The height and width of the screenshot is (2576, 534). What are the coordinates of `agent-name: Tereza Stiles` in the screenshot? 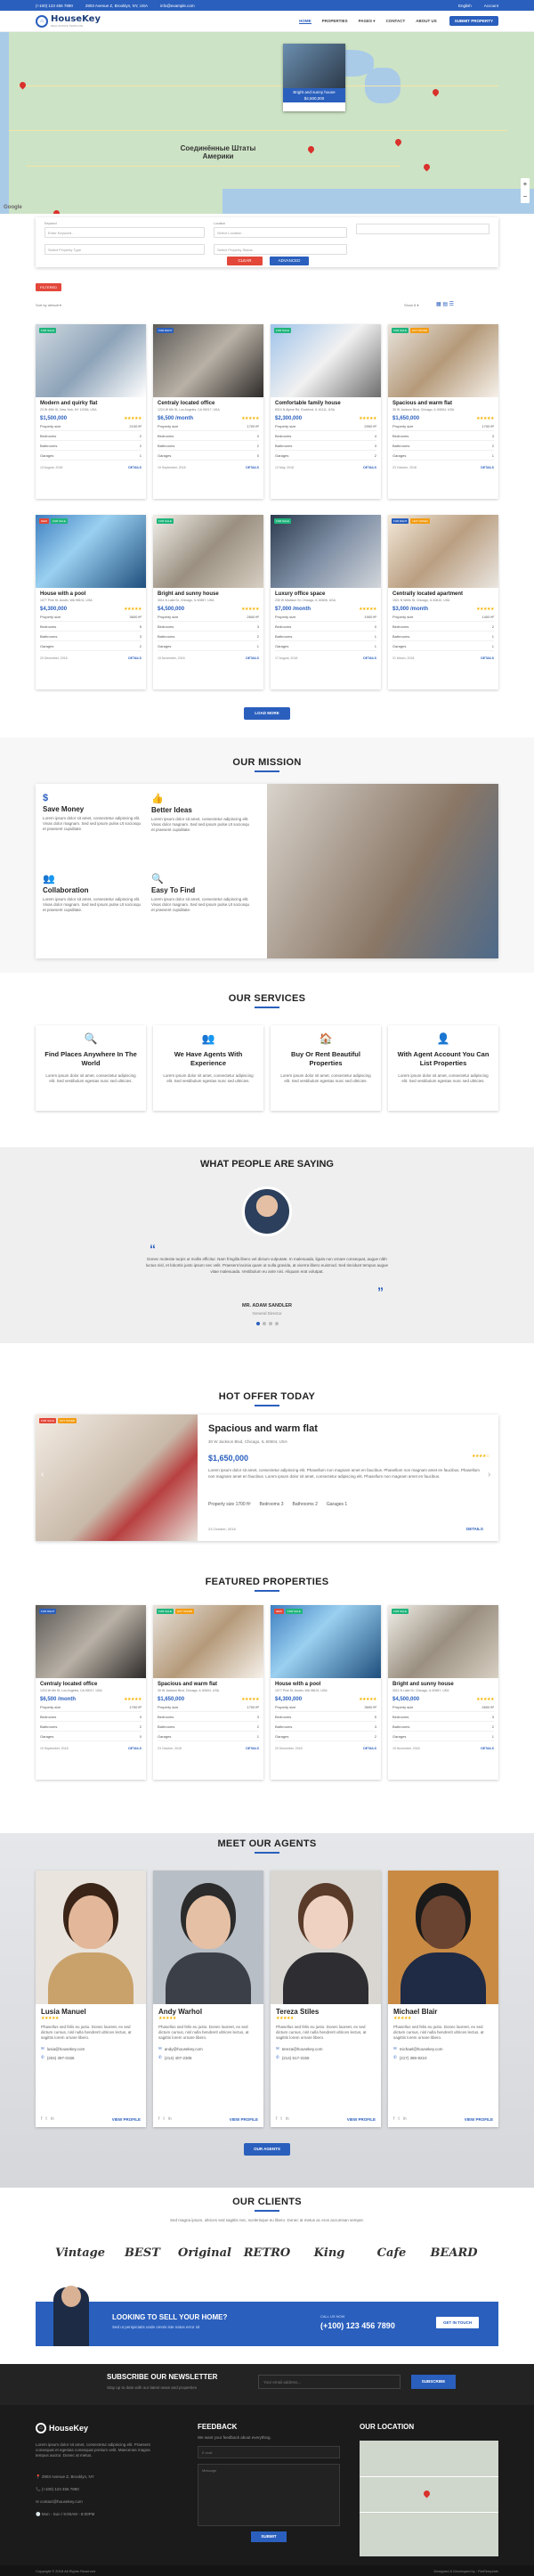 It's located at (326, 2010).